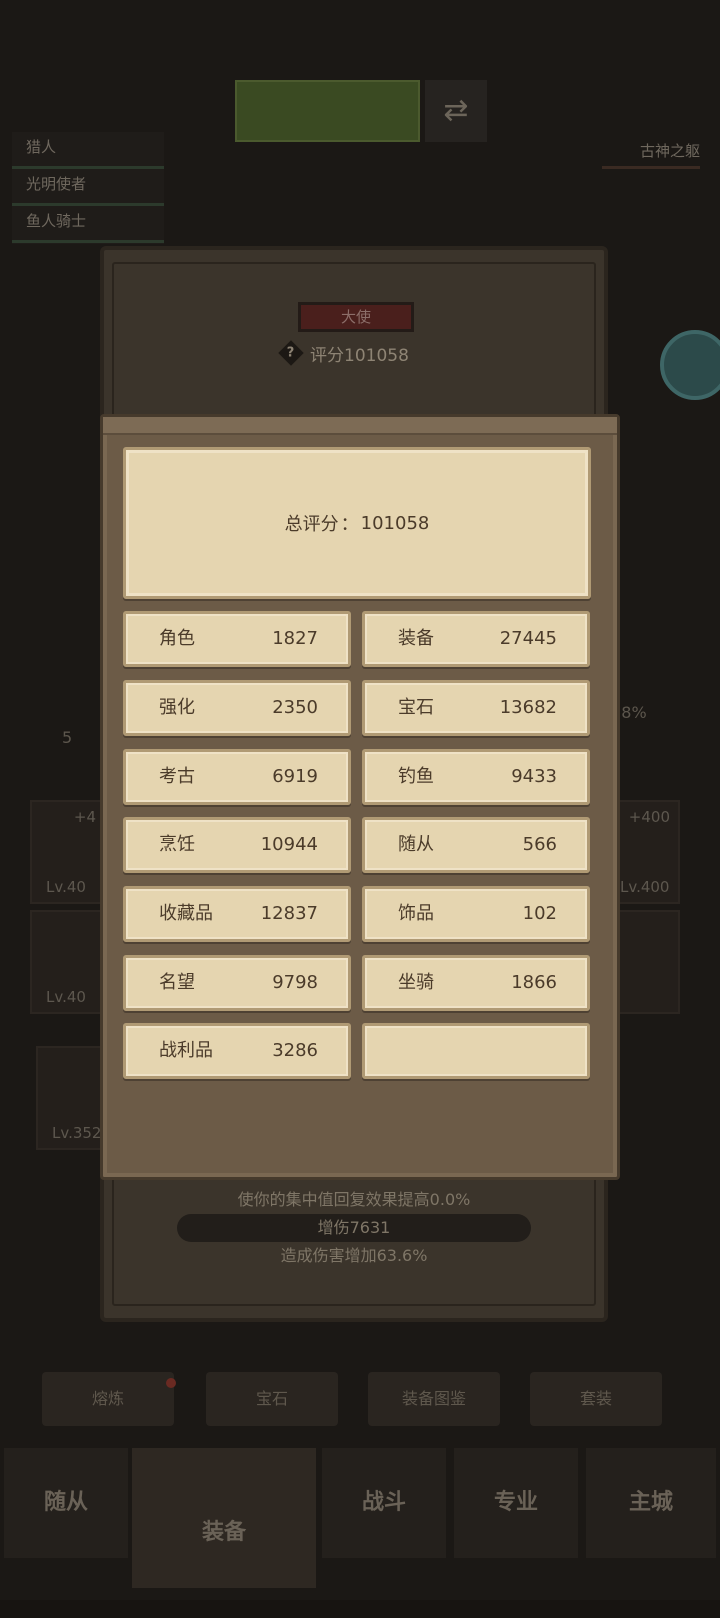 This screenshot has width=720, height=1618. I want to click on character-name: 光明使者, so click(88, 187).